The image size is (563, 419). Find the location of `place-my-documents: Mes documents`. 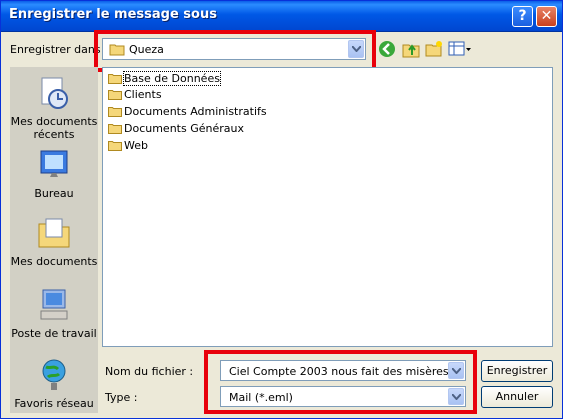

place-my-documents: Mes documents is located at coordinates (54, 241).